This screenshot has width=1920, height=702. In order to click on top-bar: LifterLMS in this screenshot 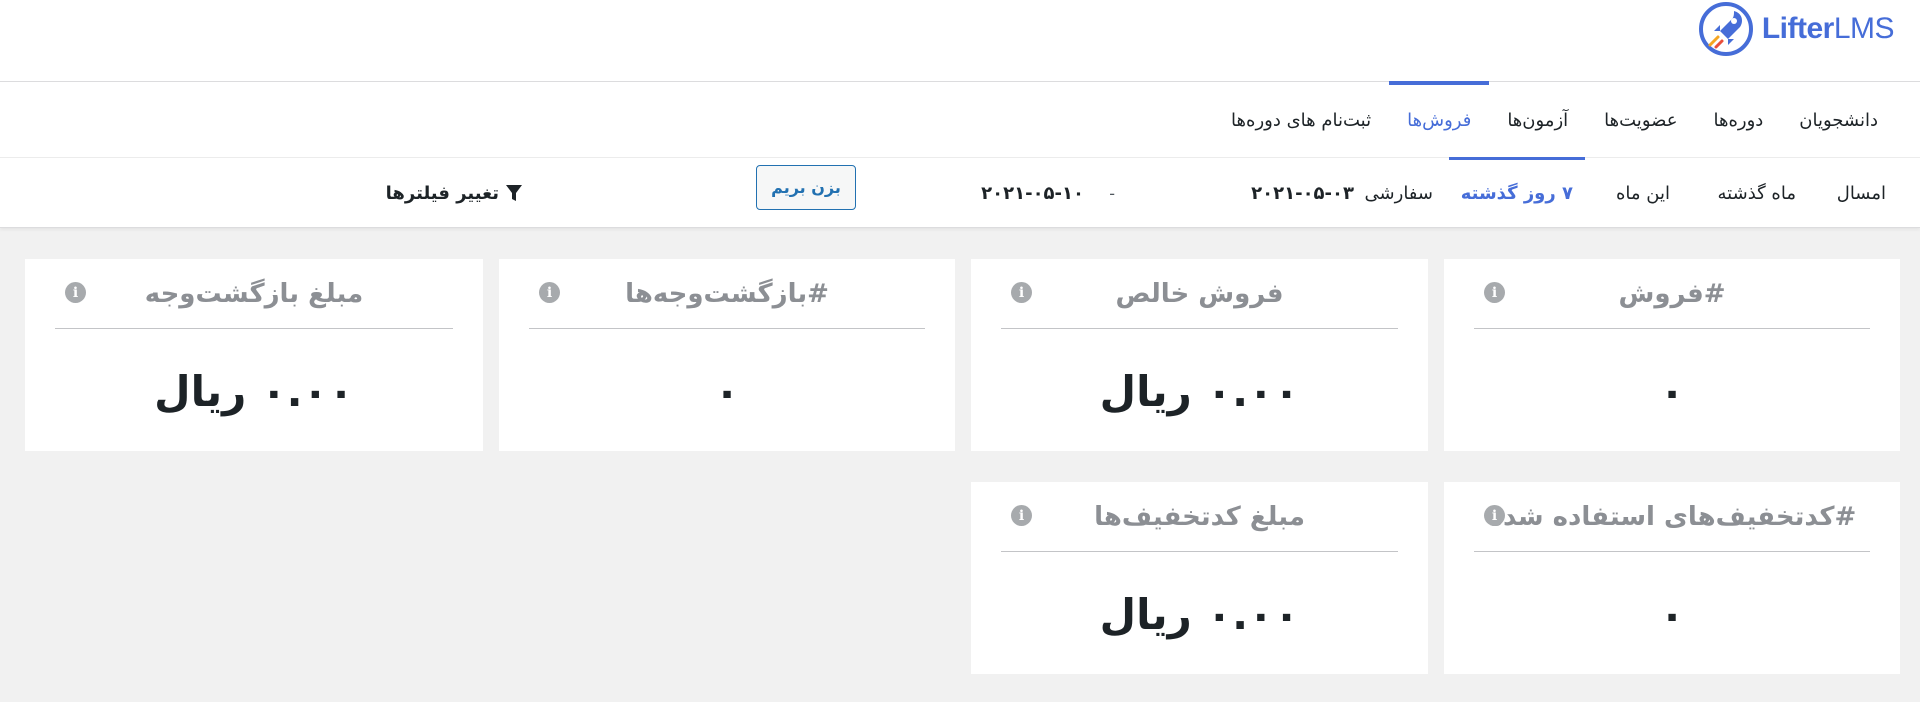, I will do `click(960, 41)`.